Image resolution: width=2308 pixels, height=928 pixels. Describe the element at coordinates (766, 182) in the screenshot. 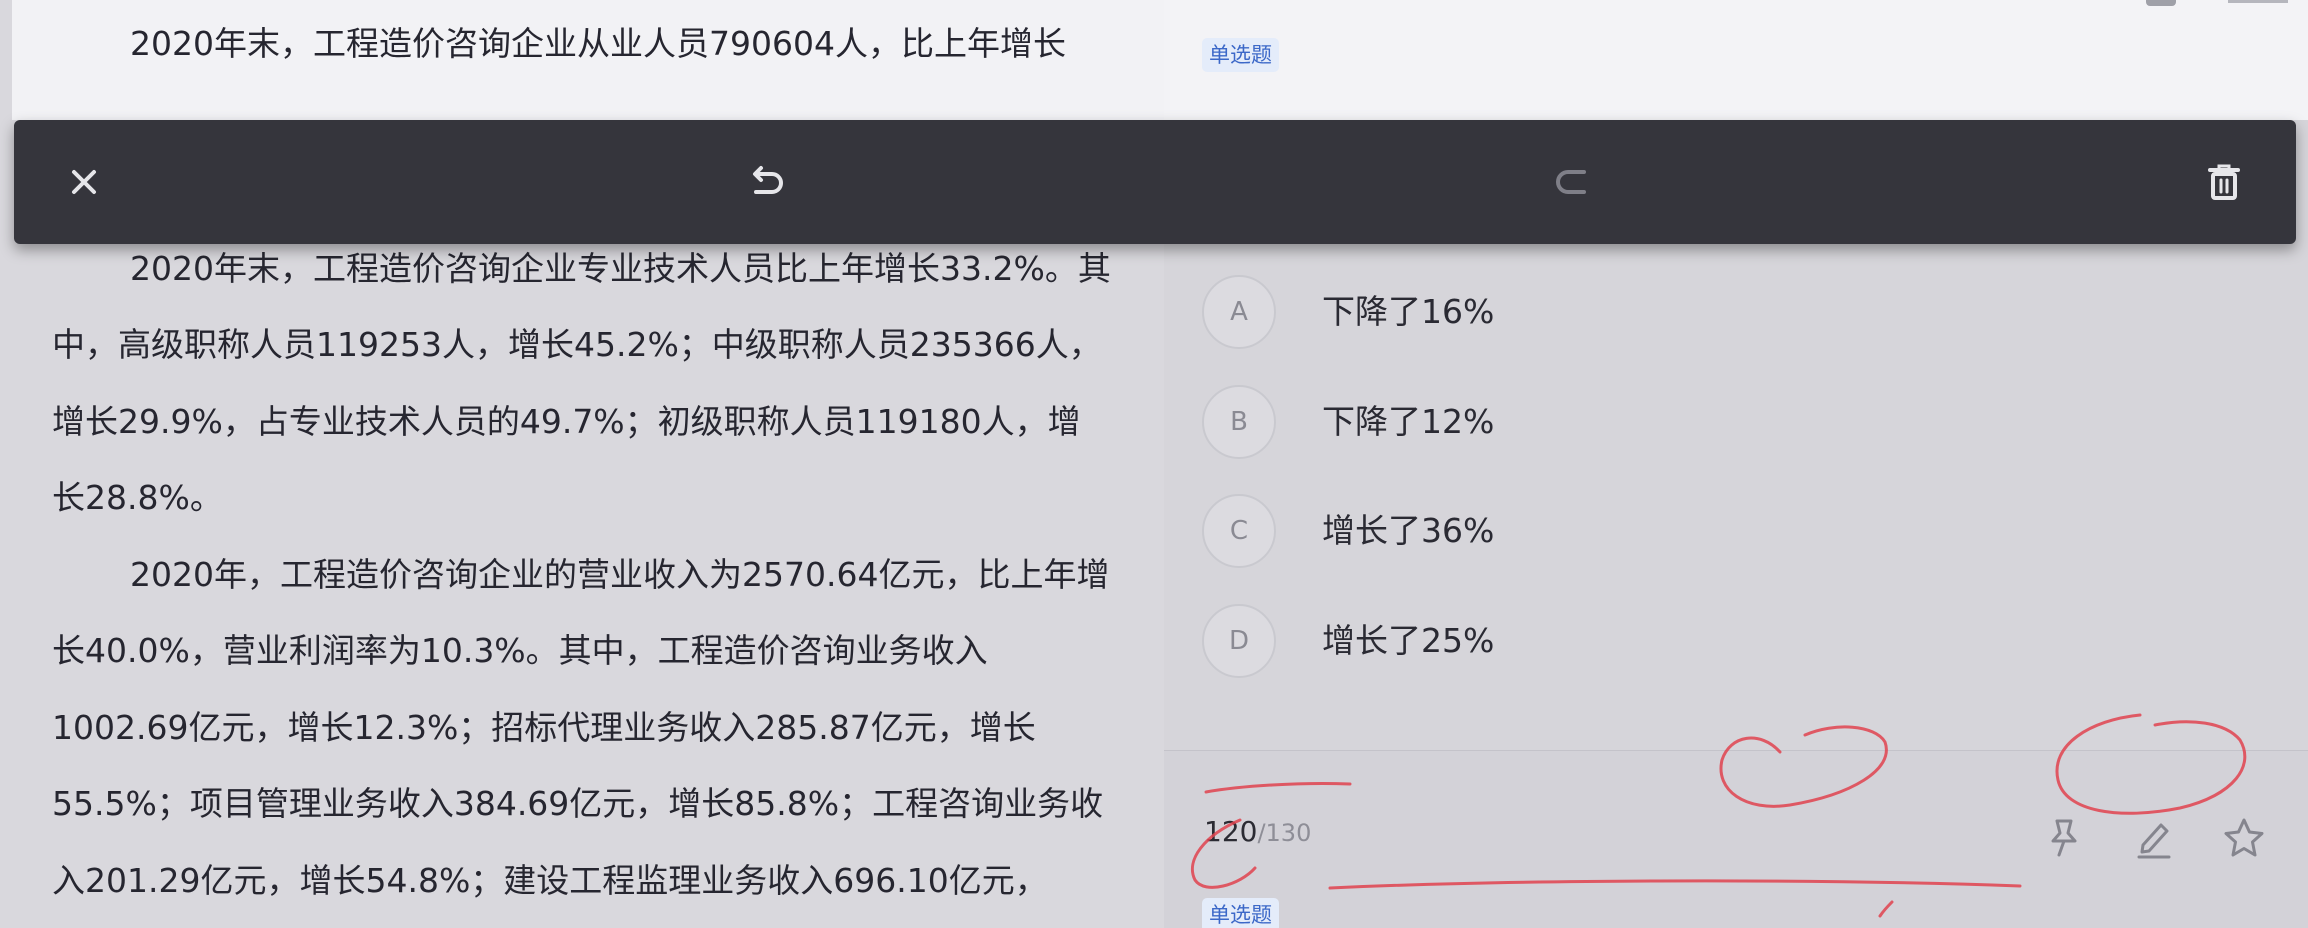

I see `undo-icon` at that location.